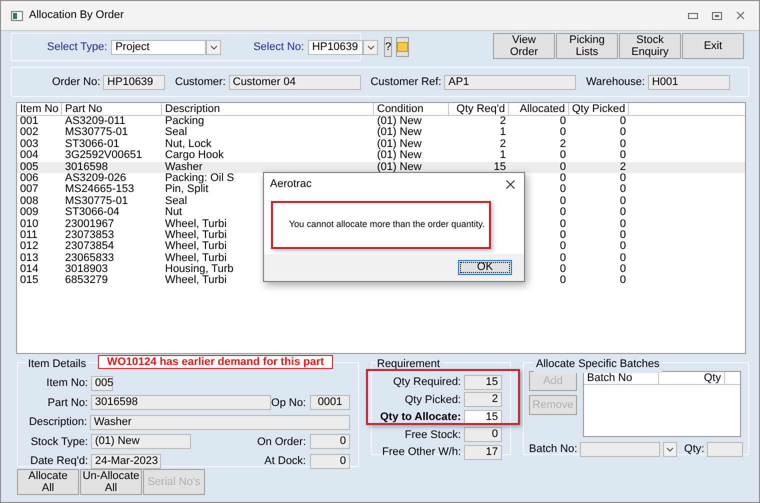 The image size is (760, 503). I want to click on column-header: Item No, so click(39, 109).